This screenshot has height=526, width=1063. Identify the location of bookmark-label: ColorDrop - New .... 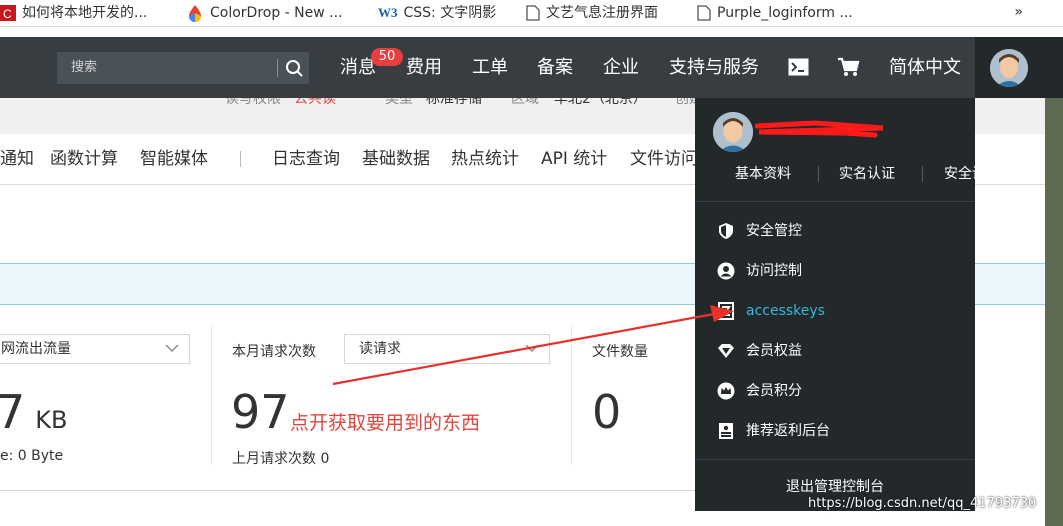
(276, 13).